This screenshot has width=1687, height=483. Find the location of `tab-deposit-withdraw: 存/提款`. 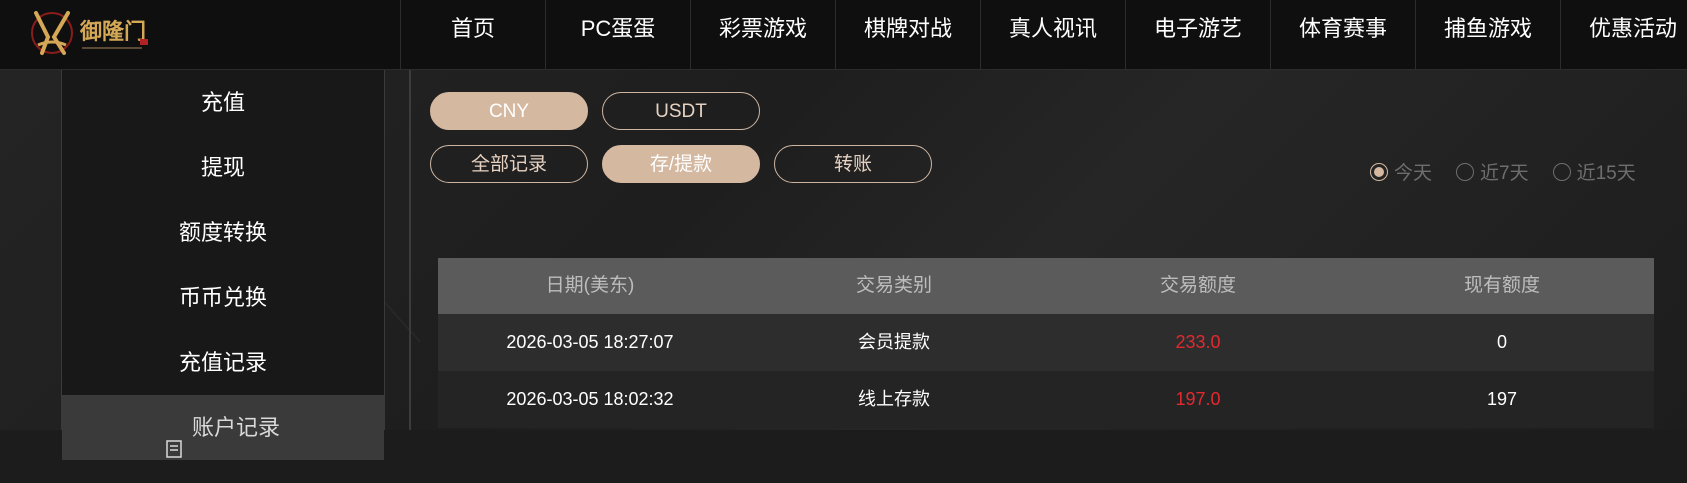

tab-deposit-withdraw: 存/提款 is located at coordinates (681, 164).